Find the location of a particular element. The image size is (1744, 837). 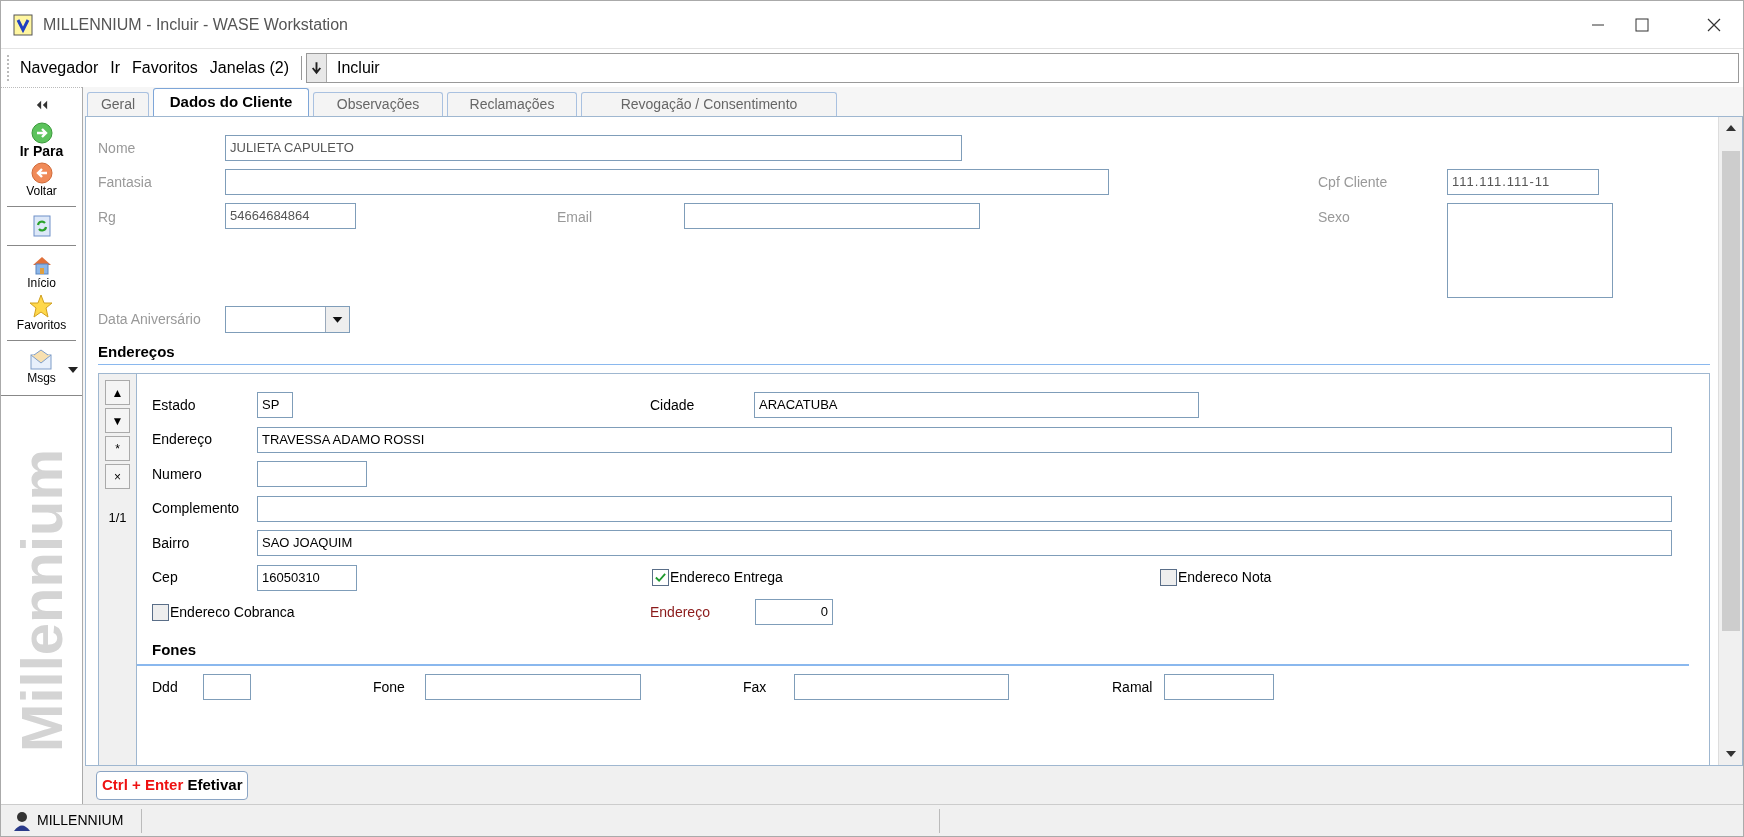

menu-item: Janelas (2) is located at coordinates (249, 68).